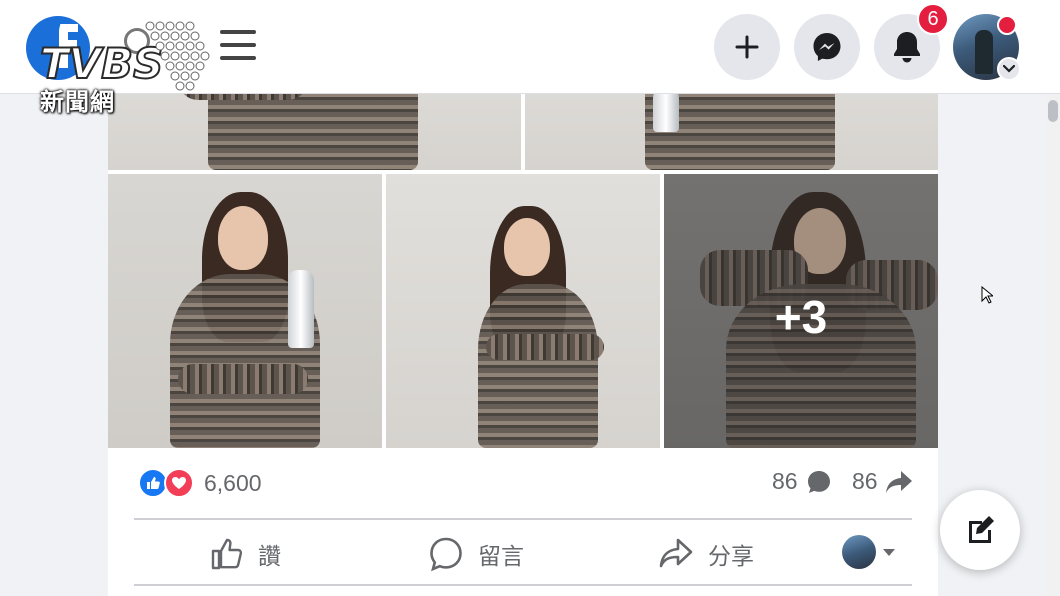 This screenshot has height=596, width=1060. I want to click on messenger-icon, so click(827, 47).